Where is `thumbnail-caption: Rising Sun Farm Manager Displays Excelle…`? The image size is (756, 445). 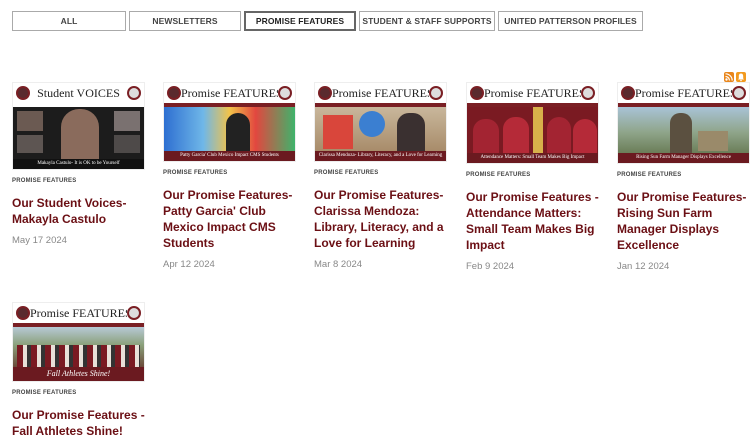 thumbnail-caption: Rising Sun Farm Manager Displays Excelle… is located at coordinates (683, 158).